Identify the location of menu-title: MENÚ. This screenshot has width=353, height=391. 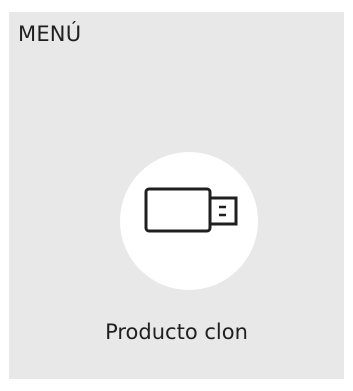
(50, 34).